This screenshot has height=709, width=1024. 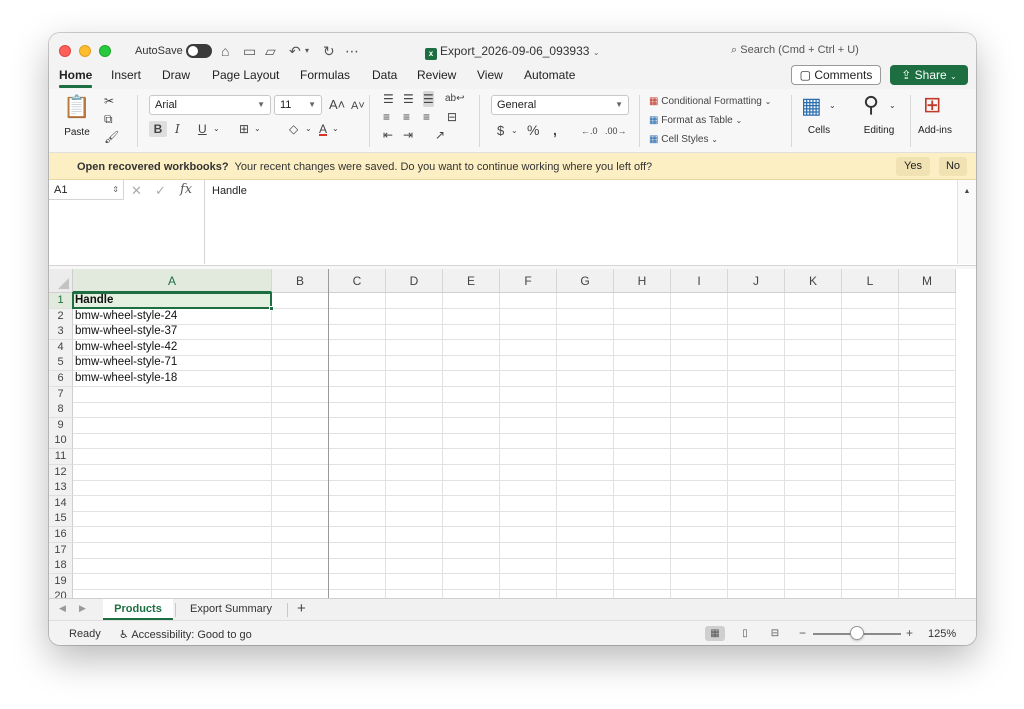 I want to click on tab-draw: Draw, so click(x=176, y=75).